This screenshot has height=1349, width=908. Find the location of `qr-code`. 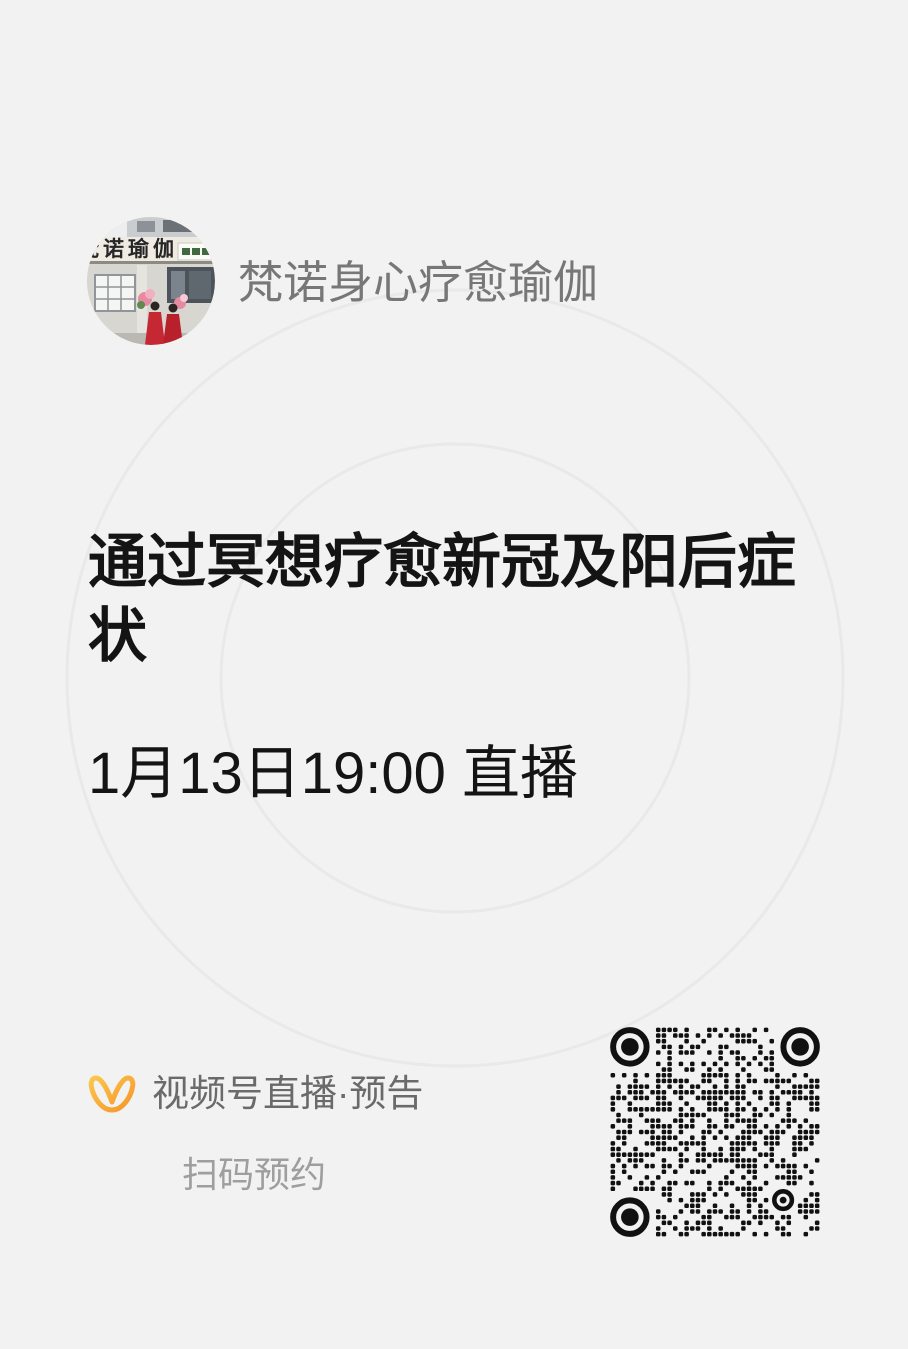

qr-code is located at coordinates (715, 1132).